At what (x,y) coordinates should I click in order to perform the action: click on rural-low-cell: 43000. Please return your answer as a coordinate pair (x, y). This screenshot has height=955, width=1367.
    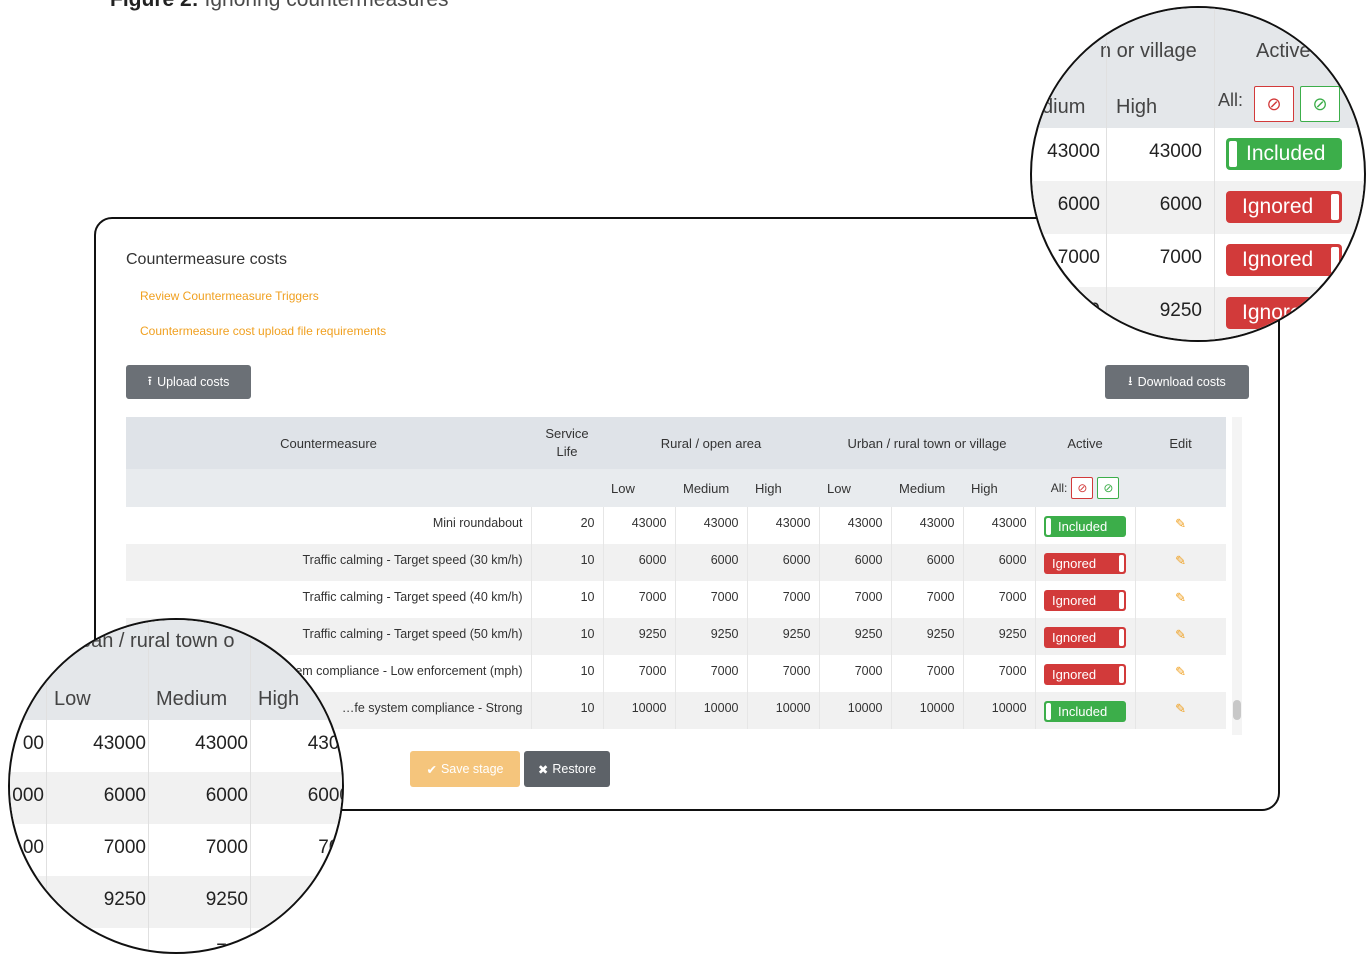
    Looking at the image, I should click on (639, 525).